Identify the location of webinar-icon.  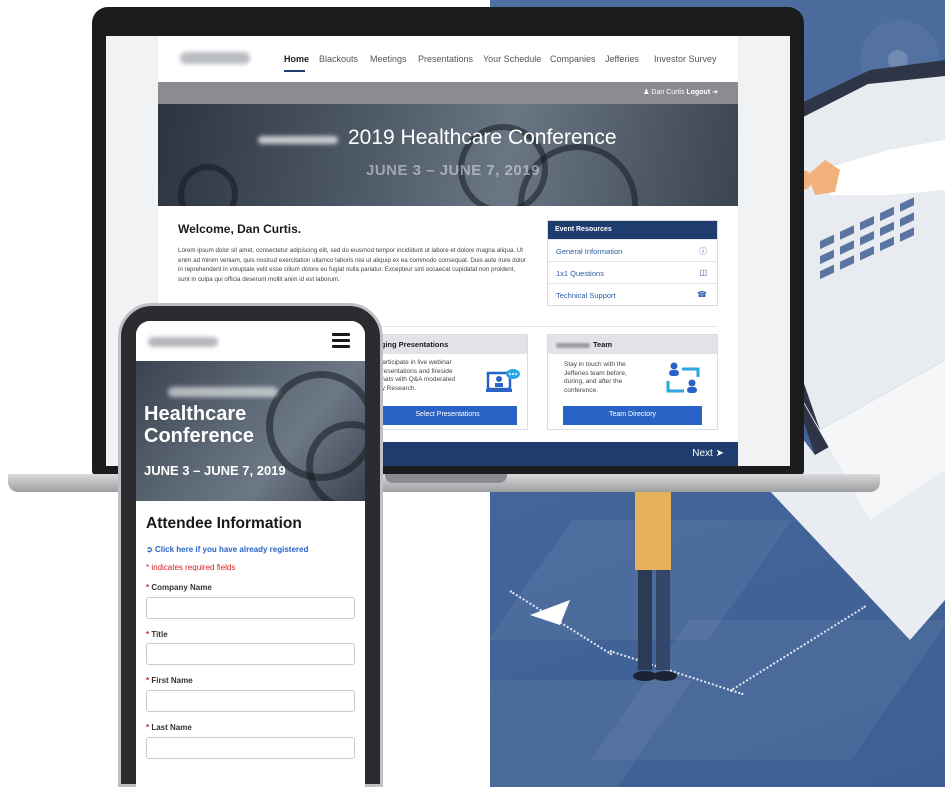
(503, 380).